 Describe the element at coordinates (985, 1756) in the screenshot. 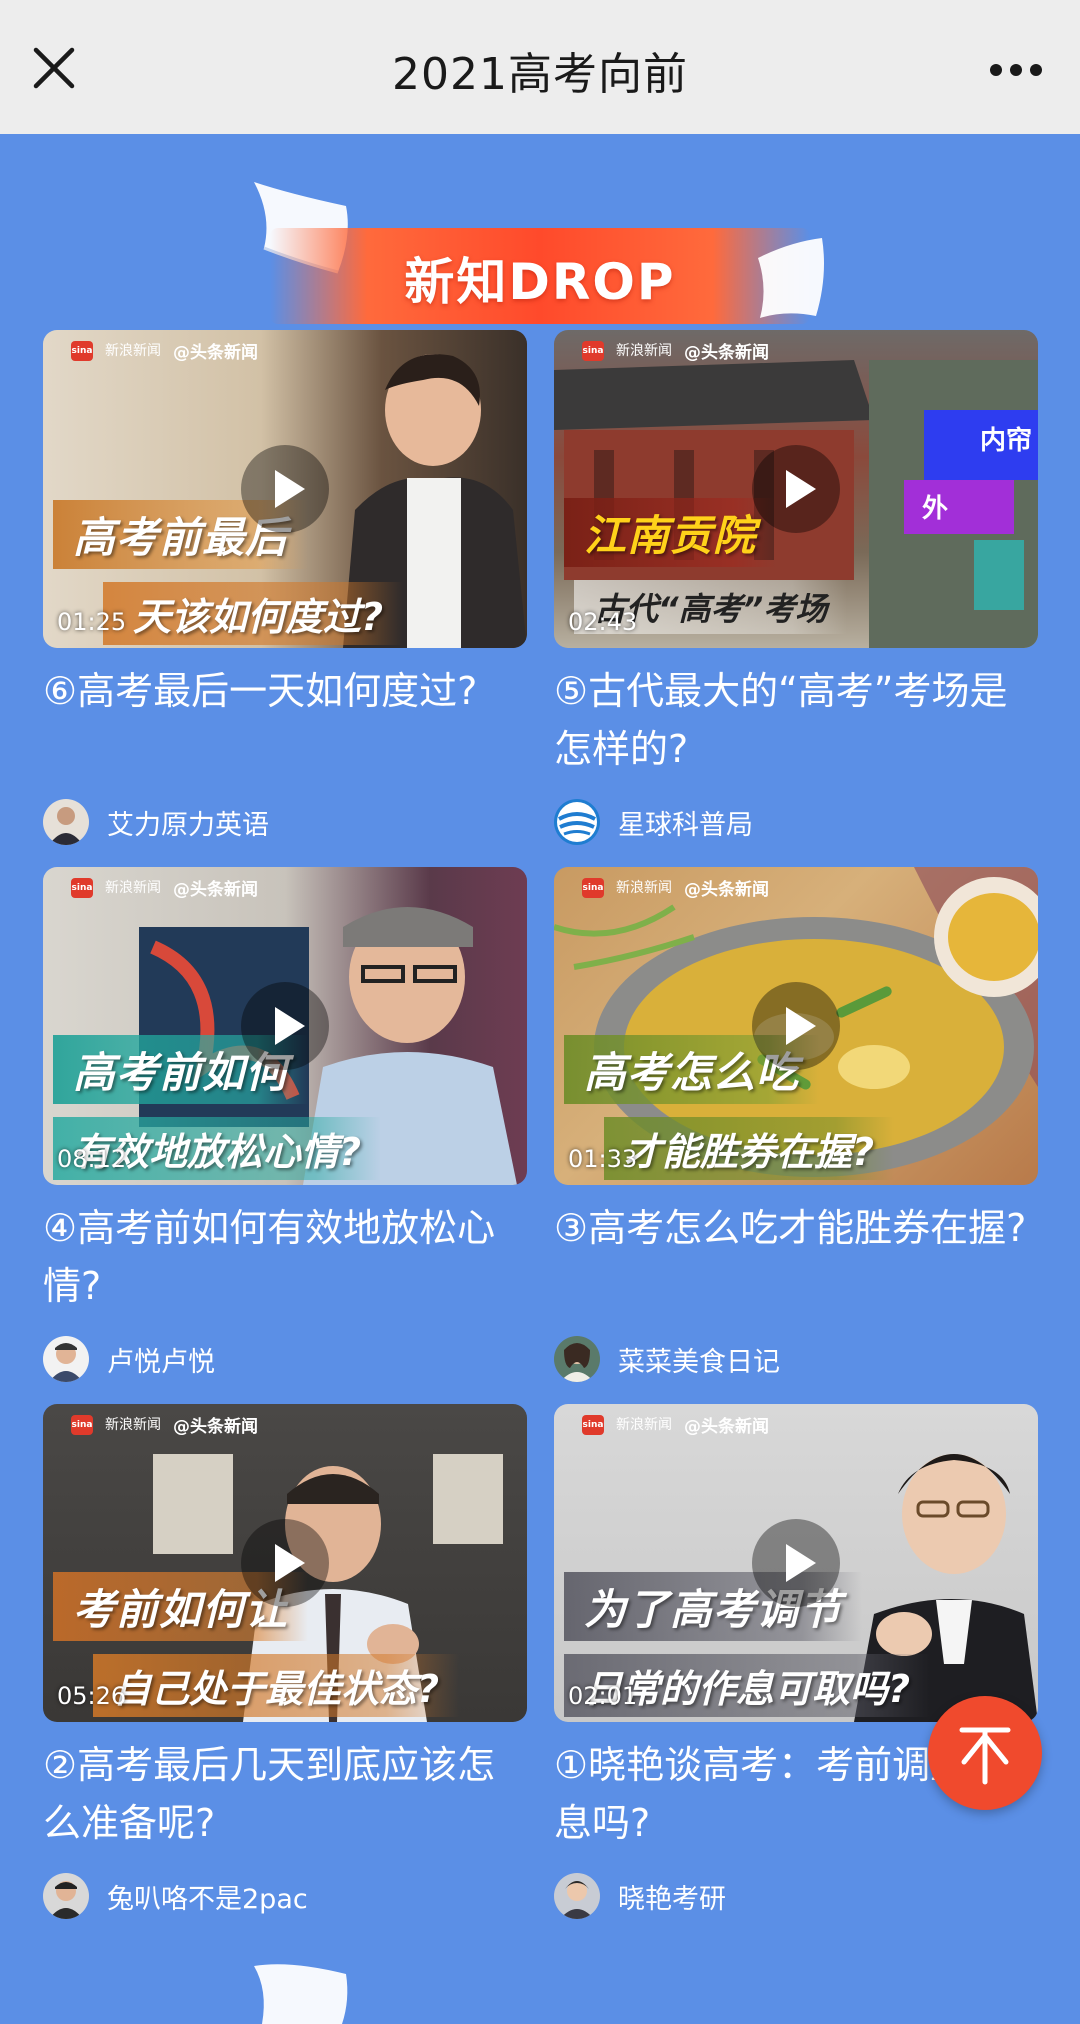

I see `arrow-up-icon` at that location.